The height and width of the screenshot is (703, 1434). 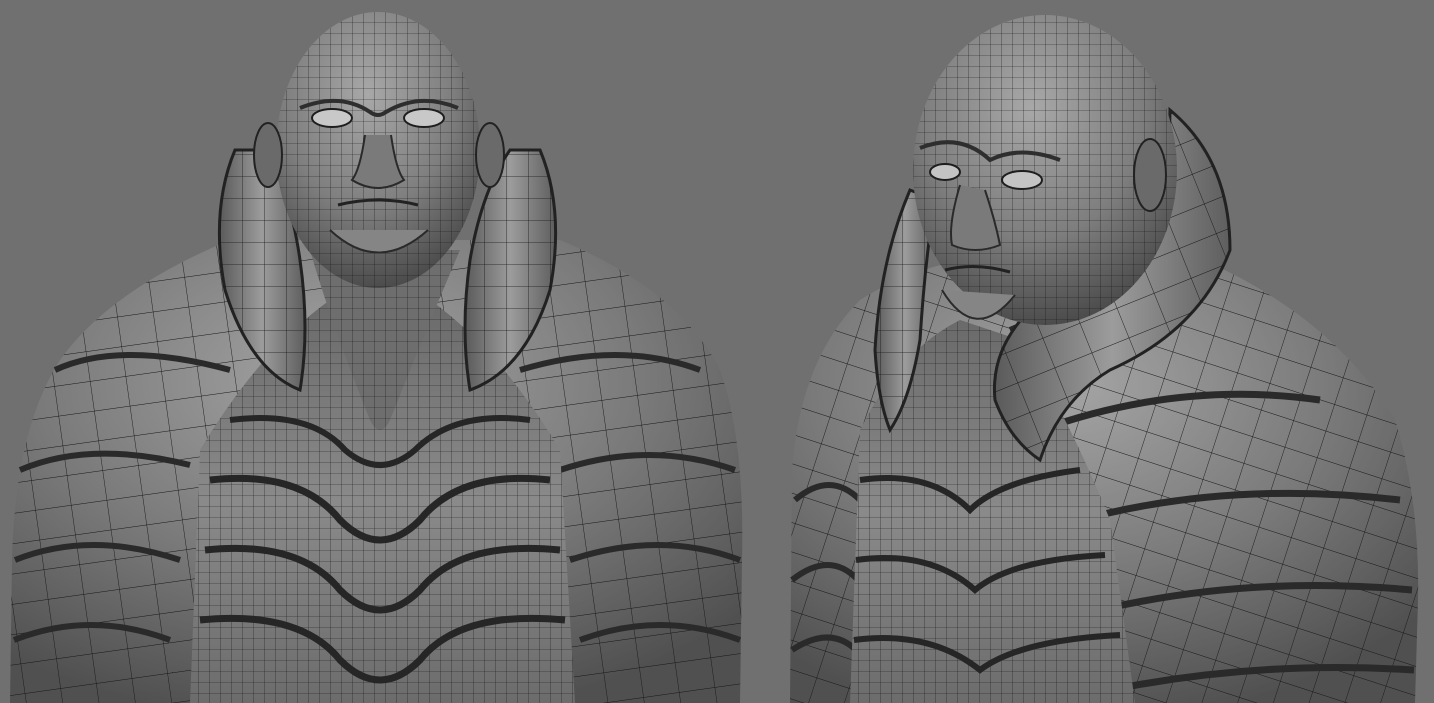 I want to click on side-head, so click(x=1045, y=170).